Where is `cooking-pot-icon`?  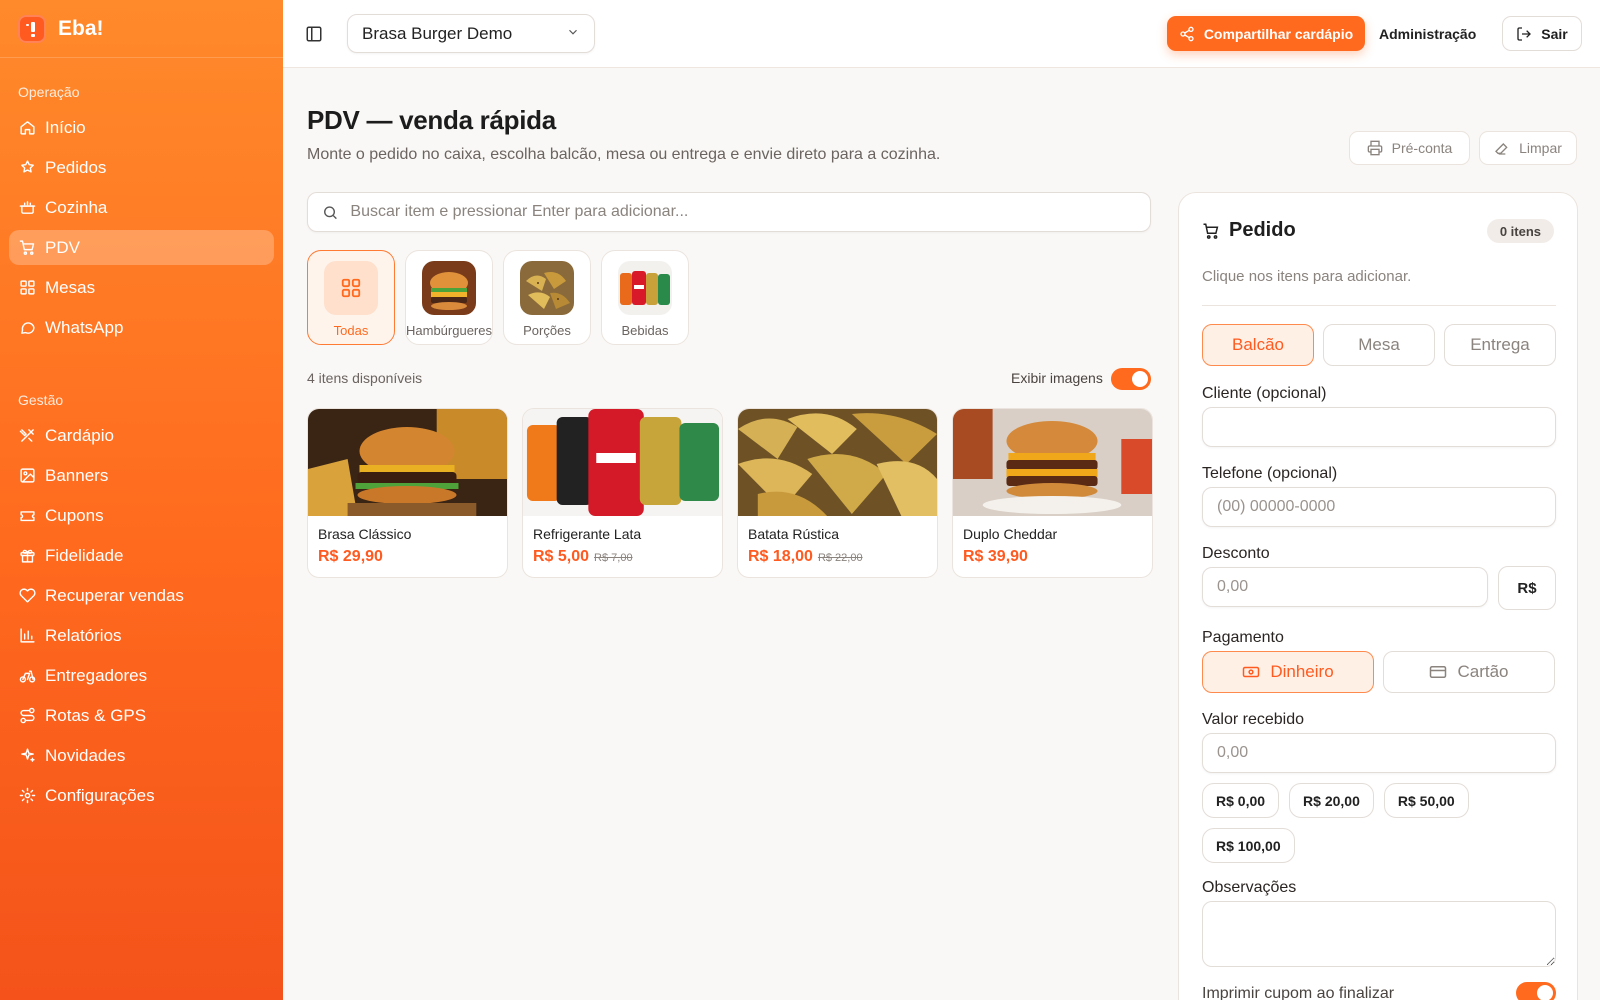 cooking-pot-icon is located at coordinates (27, 208).